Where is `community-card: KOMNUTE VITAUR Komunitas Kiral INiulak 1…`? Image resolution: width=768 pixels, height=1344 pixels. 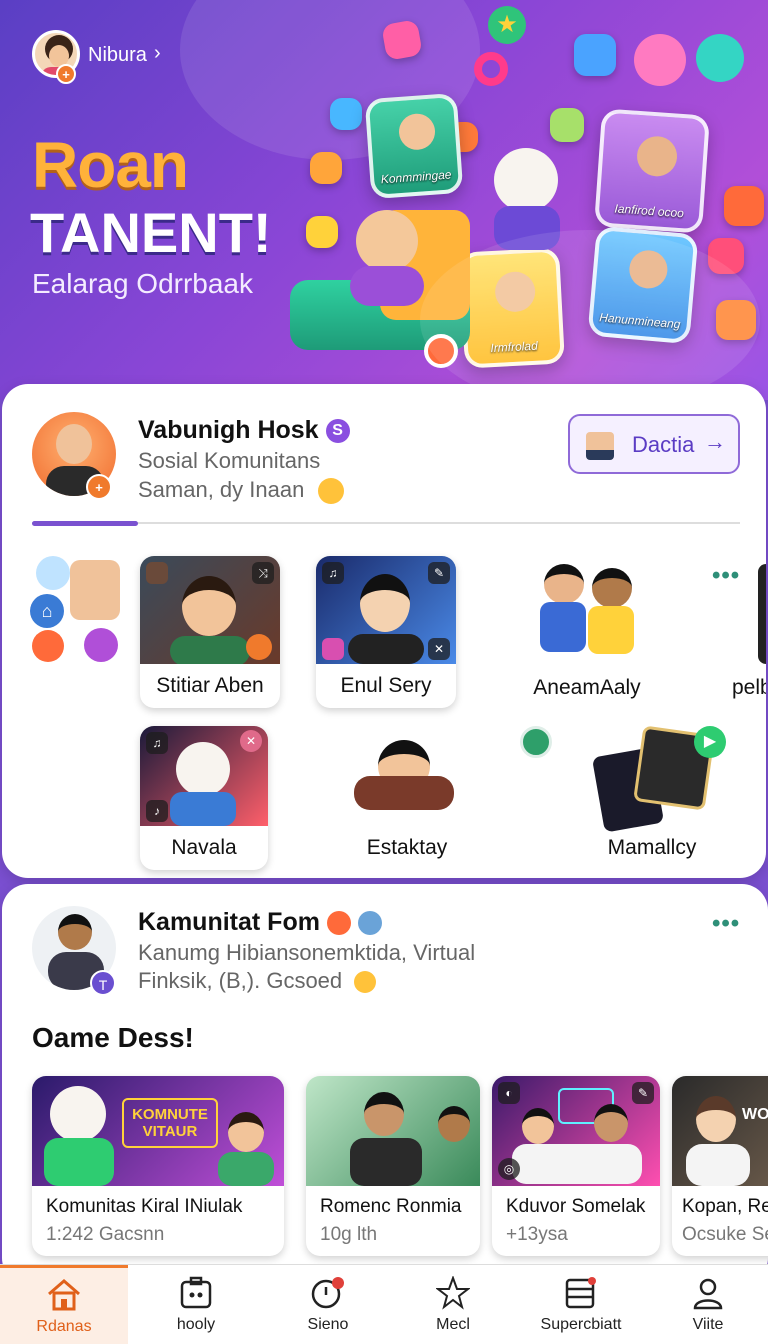
community-card: KOMNUTE VITAUR Komunitas Kiral INiulak 1… is located at coordinates (158, 1166).